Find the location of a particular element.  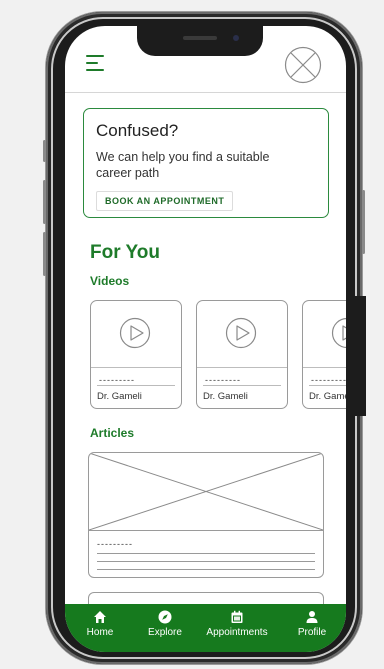

nav-appointments-label: Appointments is located at coordinates (237, 632).